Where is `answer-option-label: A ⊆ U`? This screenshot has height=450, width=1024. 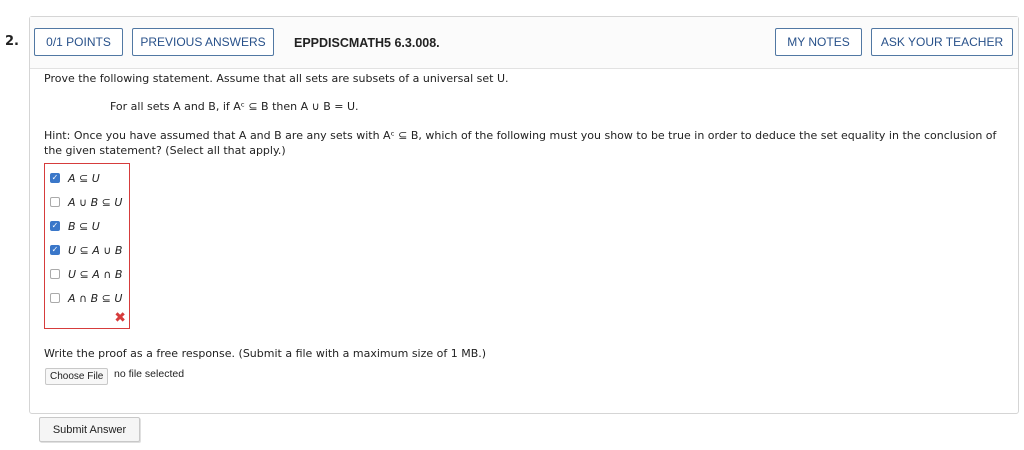
answer-option-label: A ⊆ U is located at coordinates (84, 178).